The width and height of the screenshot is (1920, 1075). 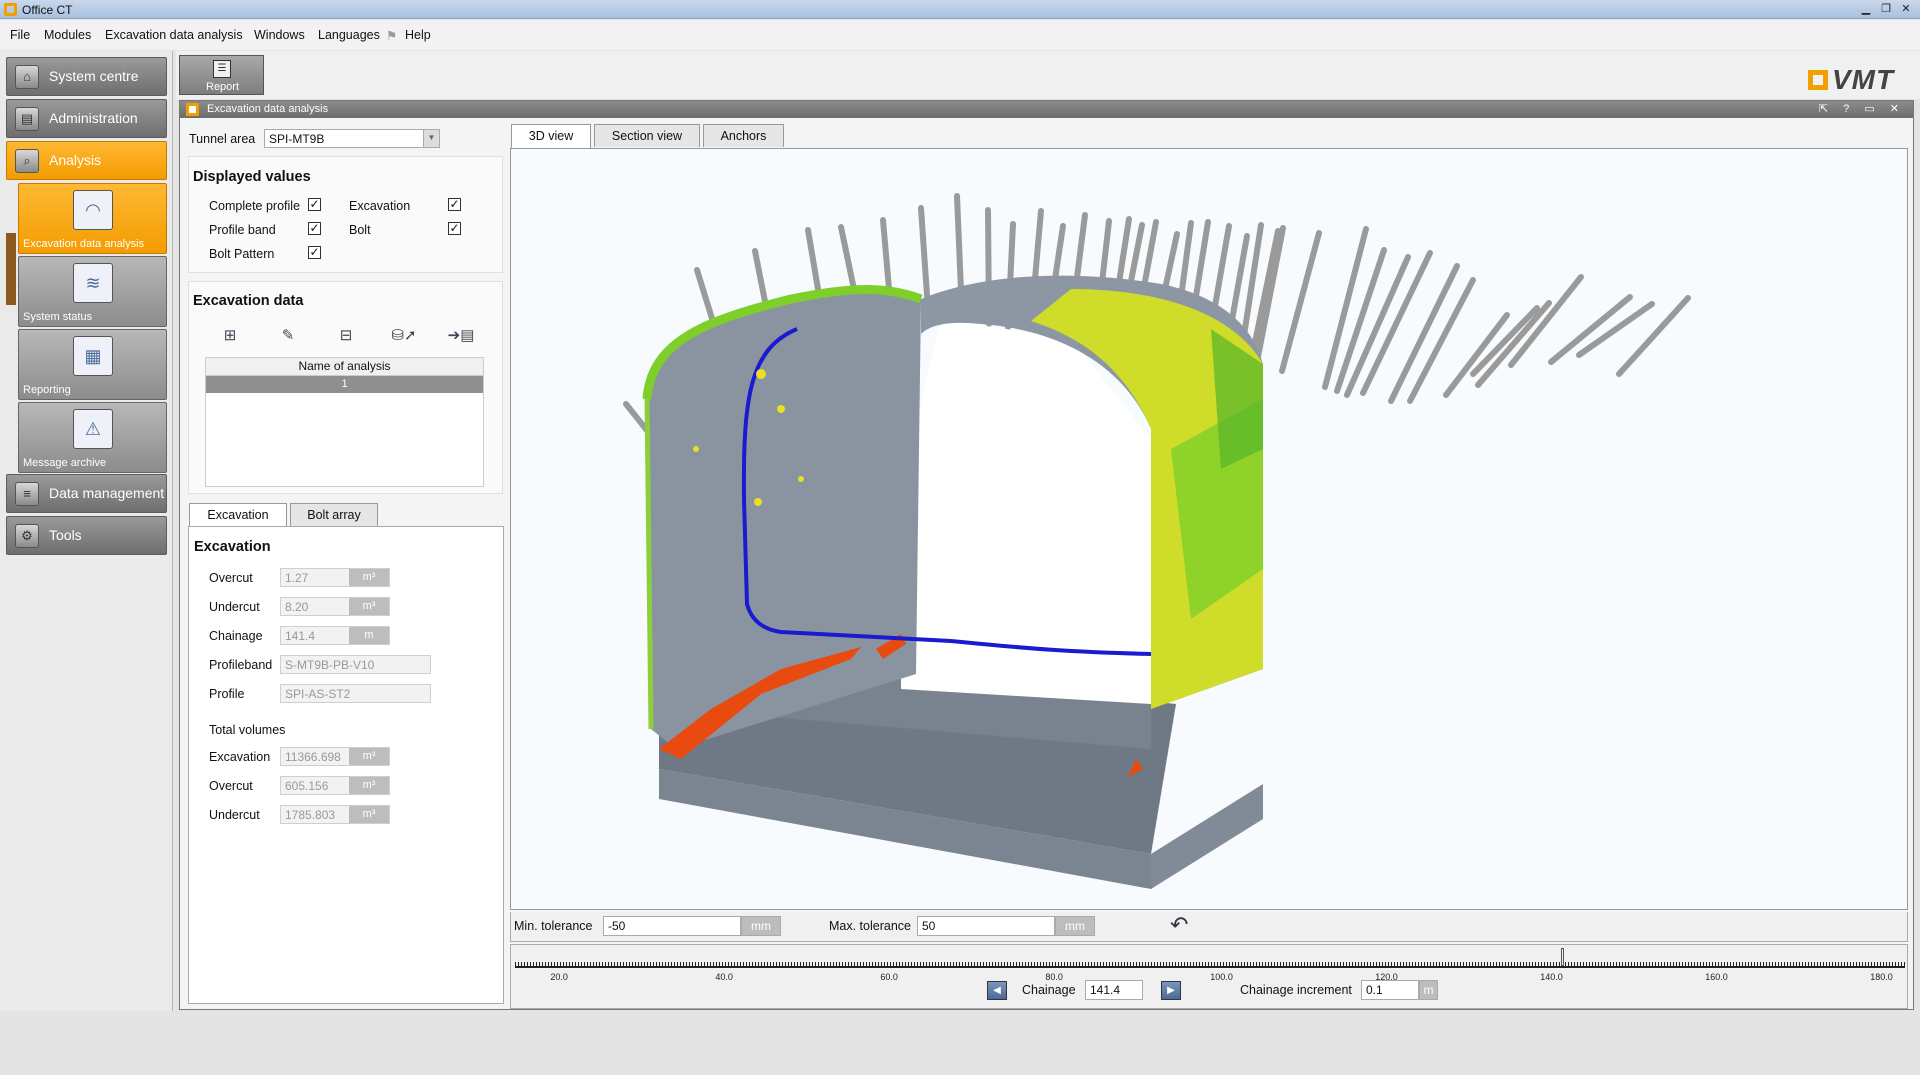 I want to click on tab-anchors: Anchors, so click(x=743, y=135).